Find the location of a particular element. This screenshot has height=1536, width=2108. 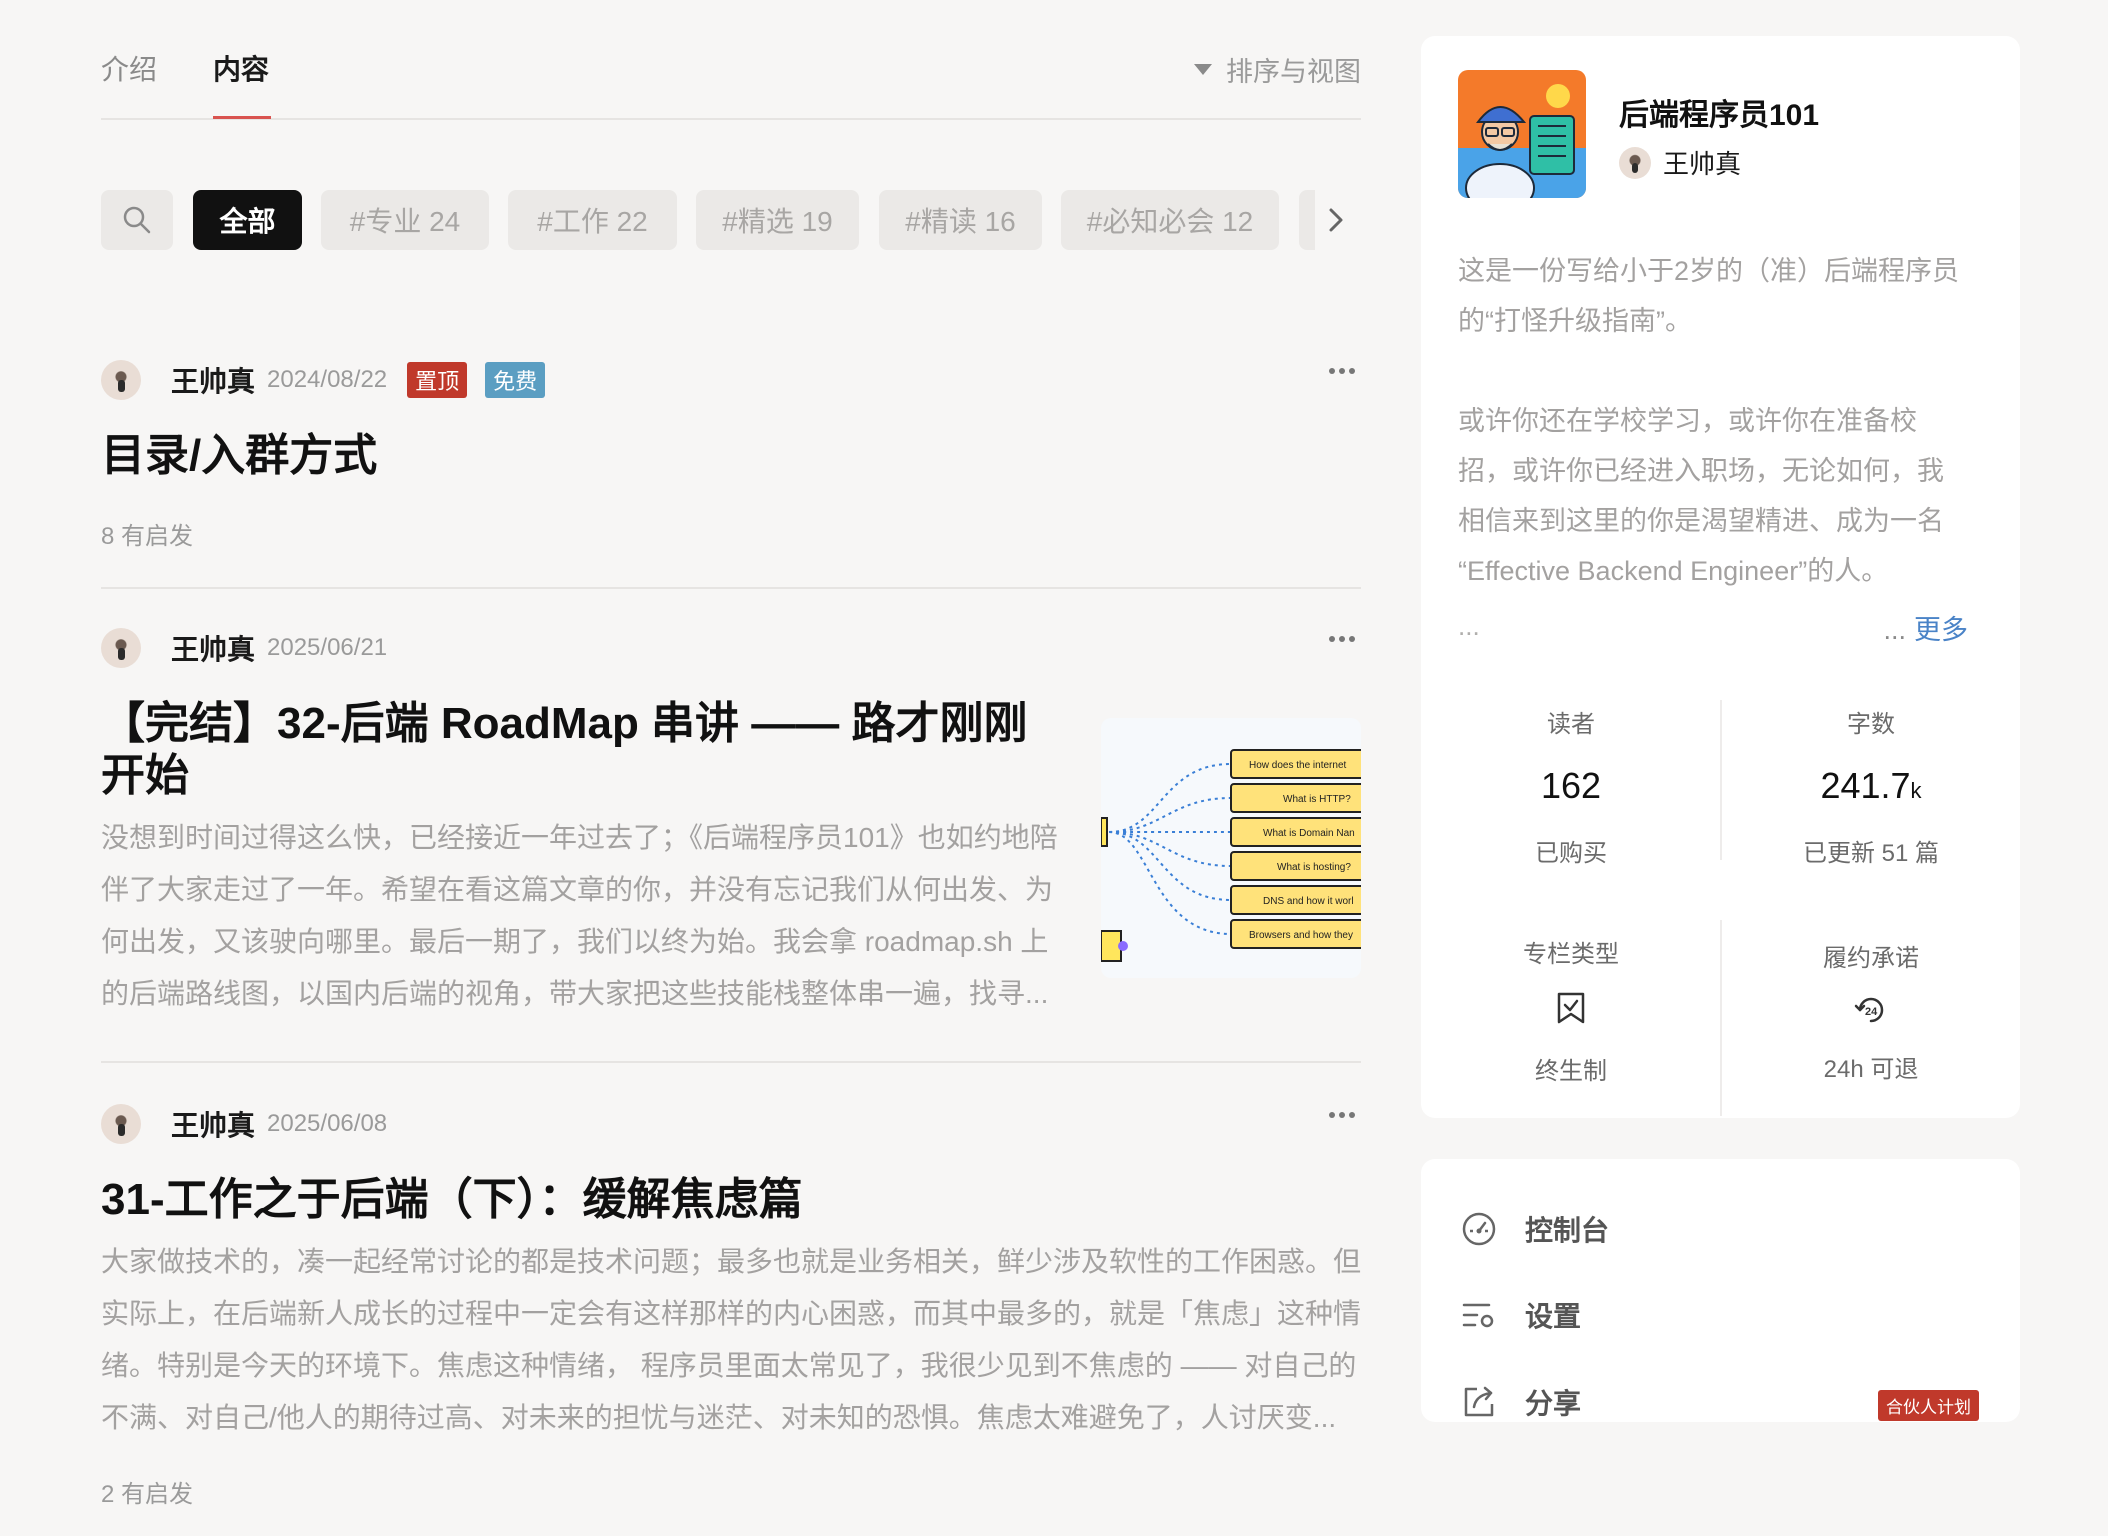

post-title: 目录/入群方式 is located at coordinates (239, 456).